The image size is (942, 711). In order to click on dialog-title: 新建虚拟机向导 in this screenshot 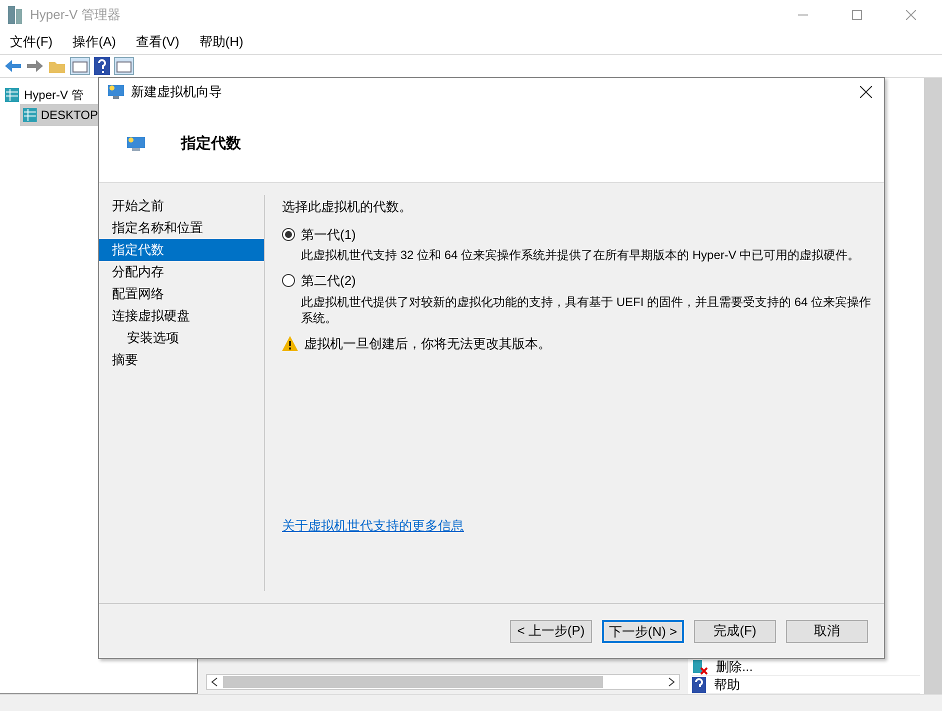, I will do `click(176, 92)`.